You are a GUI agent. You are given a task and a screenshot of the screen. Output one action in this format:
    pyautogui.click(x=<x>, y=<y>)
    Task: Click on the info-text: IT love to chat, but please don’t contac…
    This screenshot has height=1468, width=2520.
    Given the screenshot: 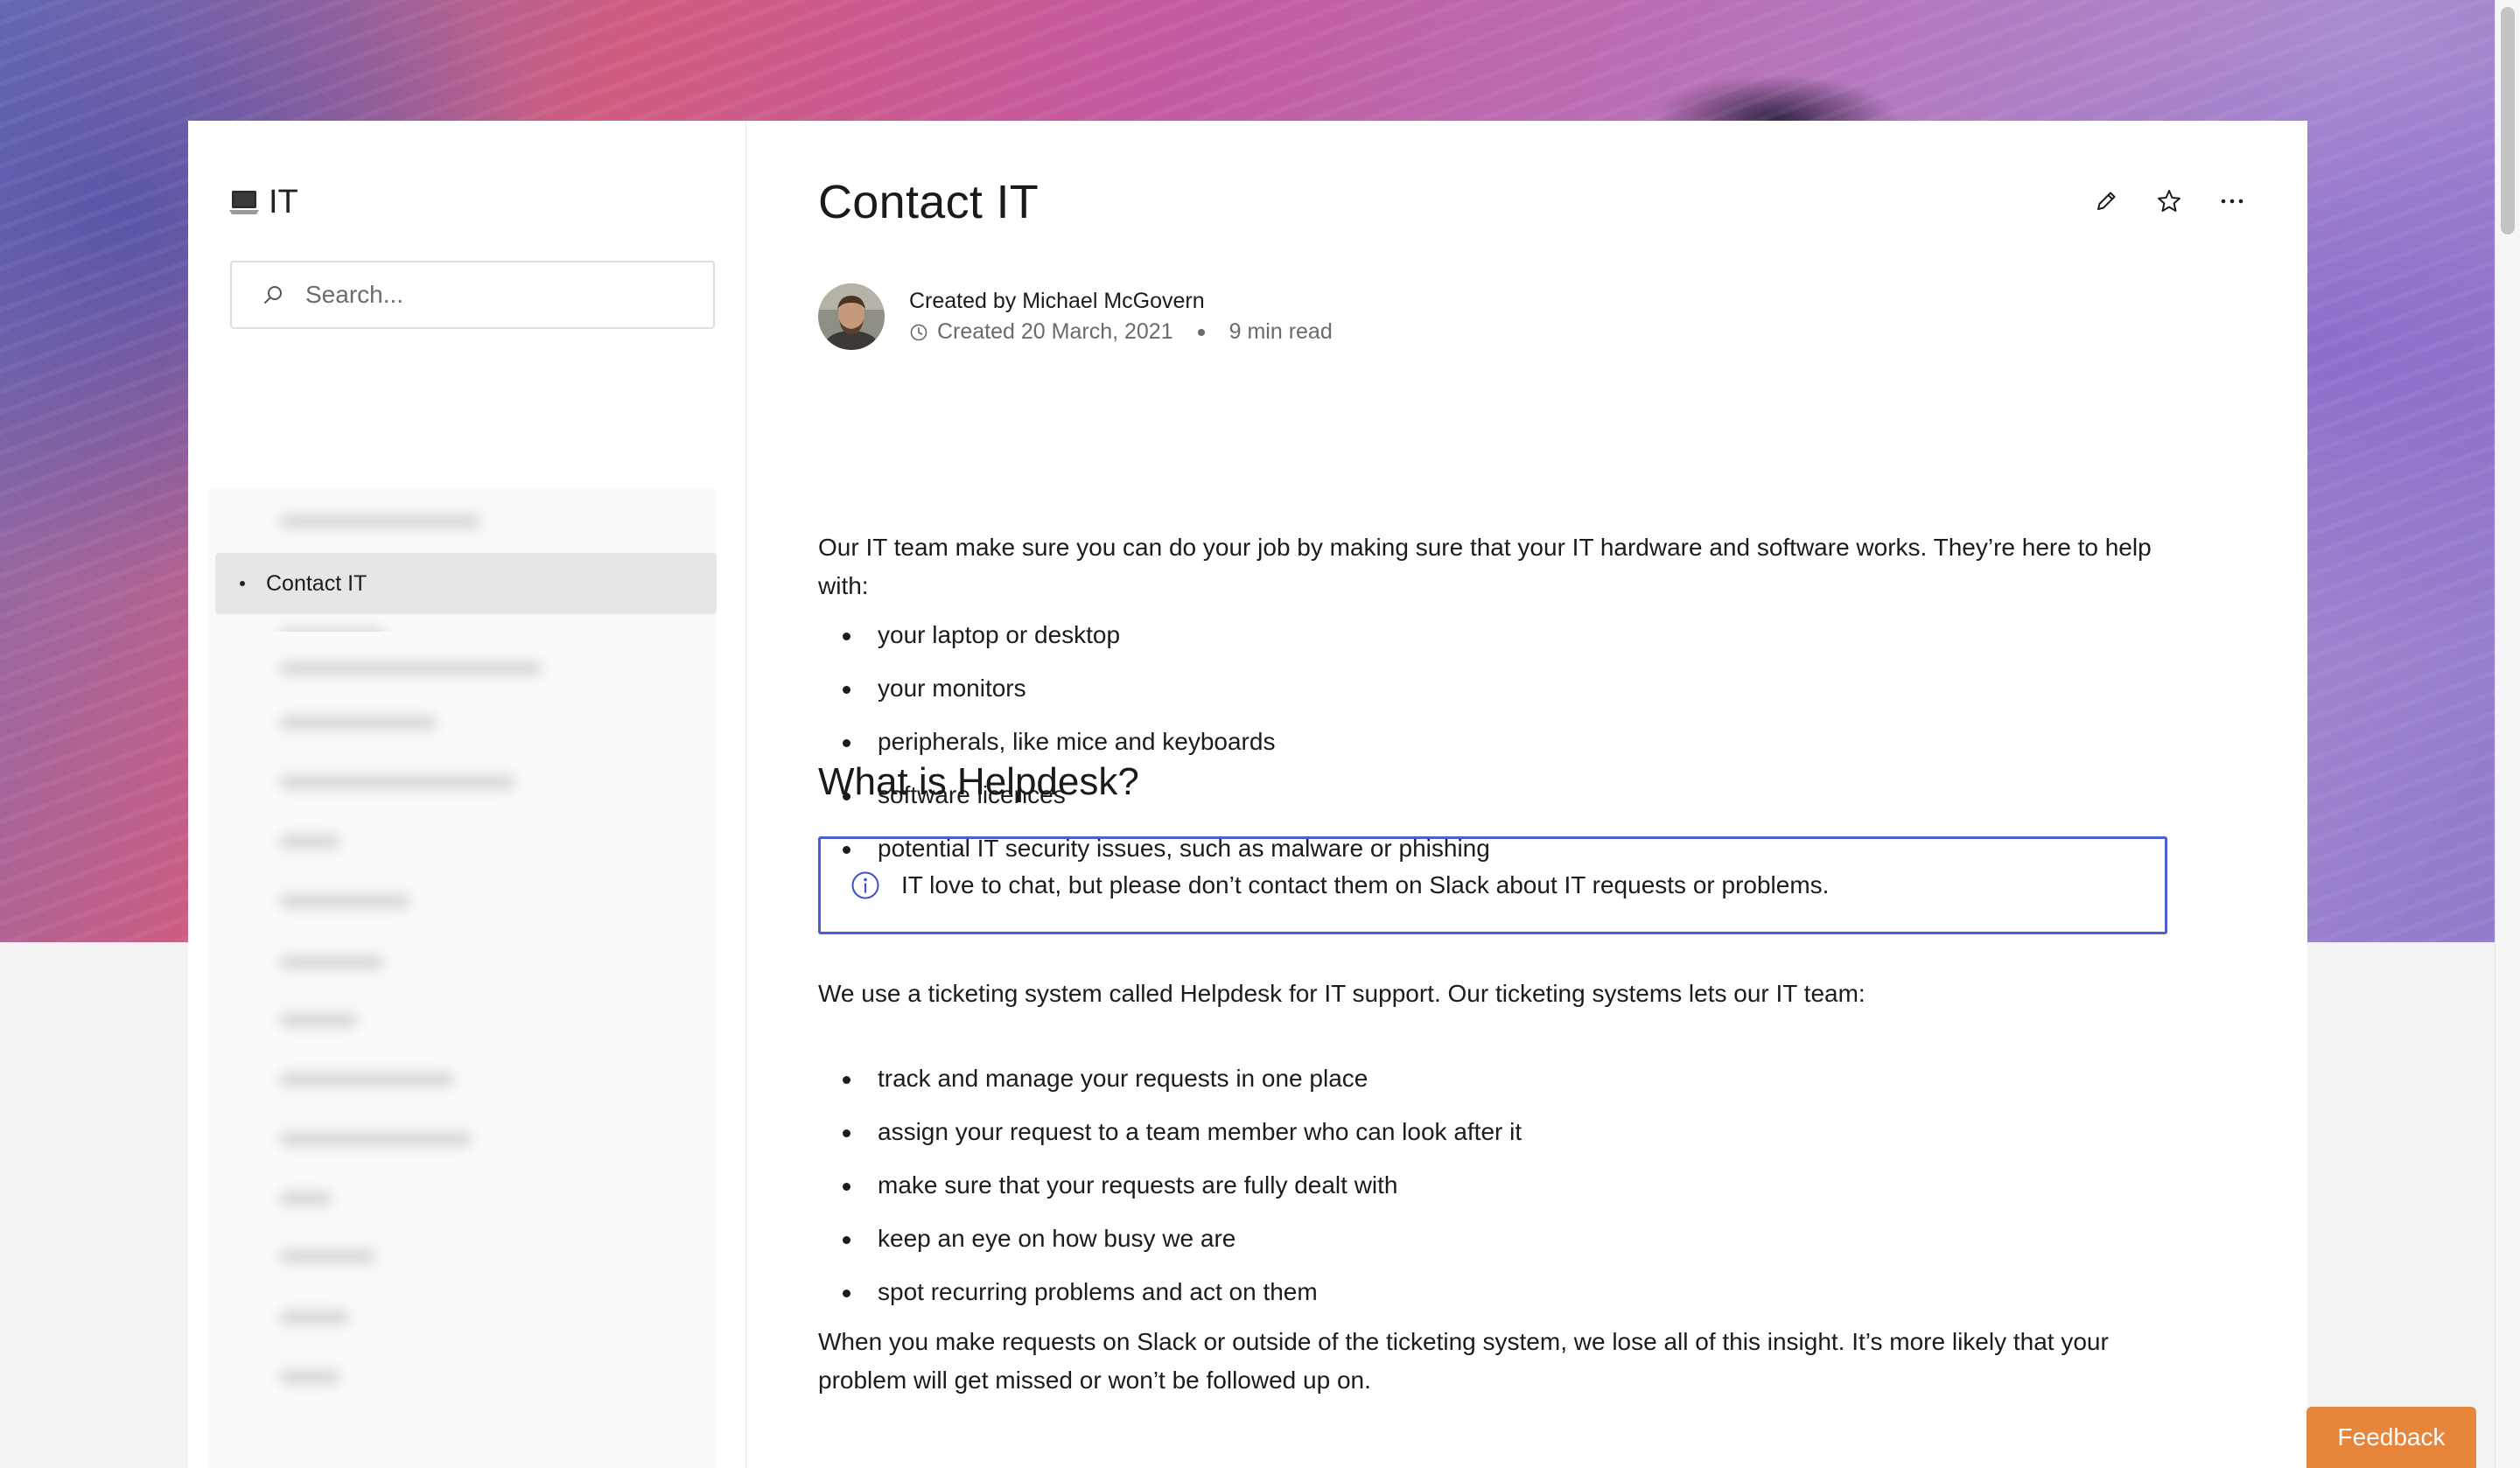 What is the action you would take?
    pyautogui.click(x=1365, y=884)
    